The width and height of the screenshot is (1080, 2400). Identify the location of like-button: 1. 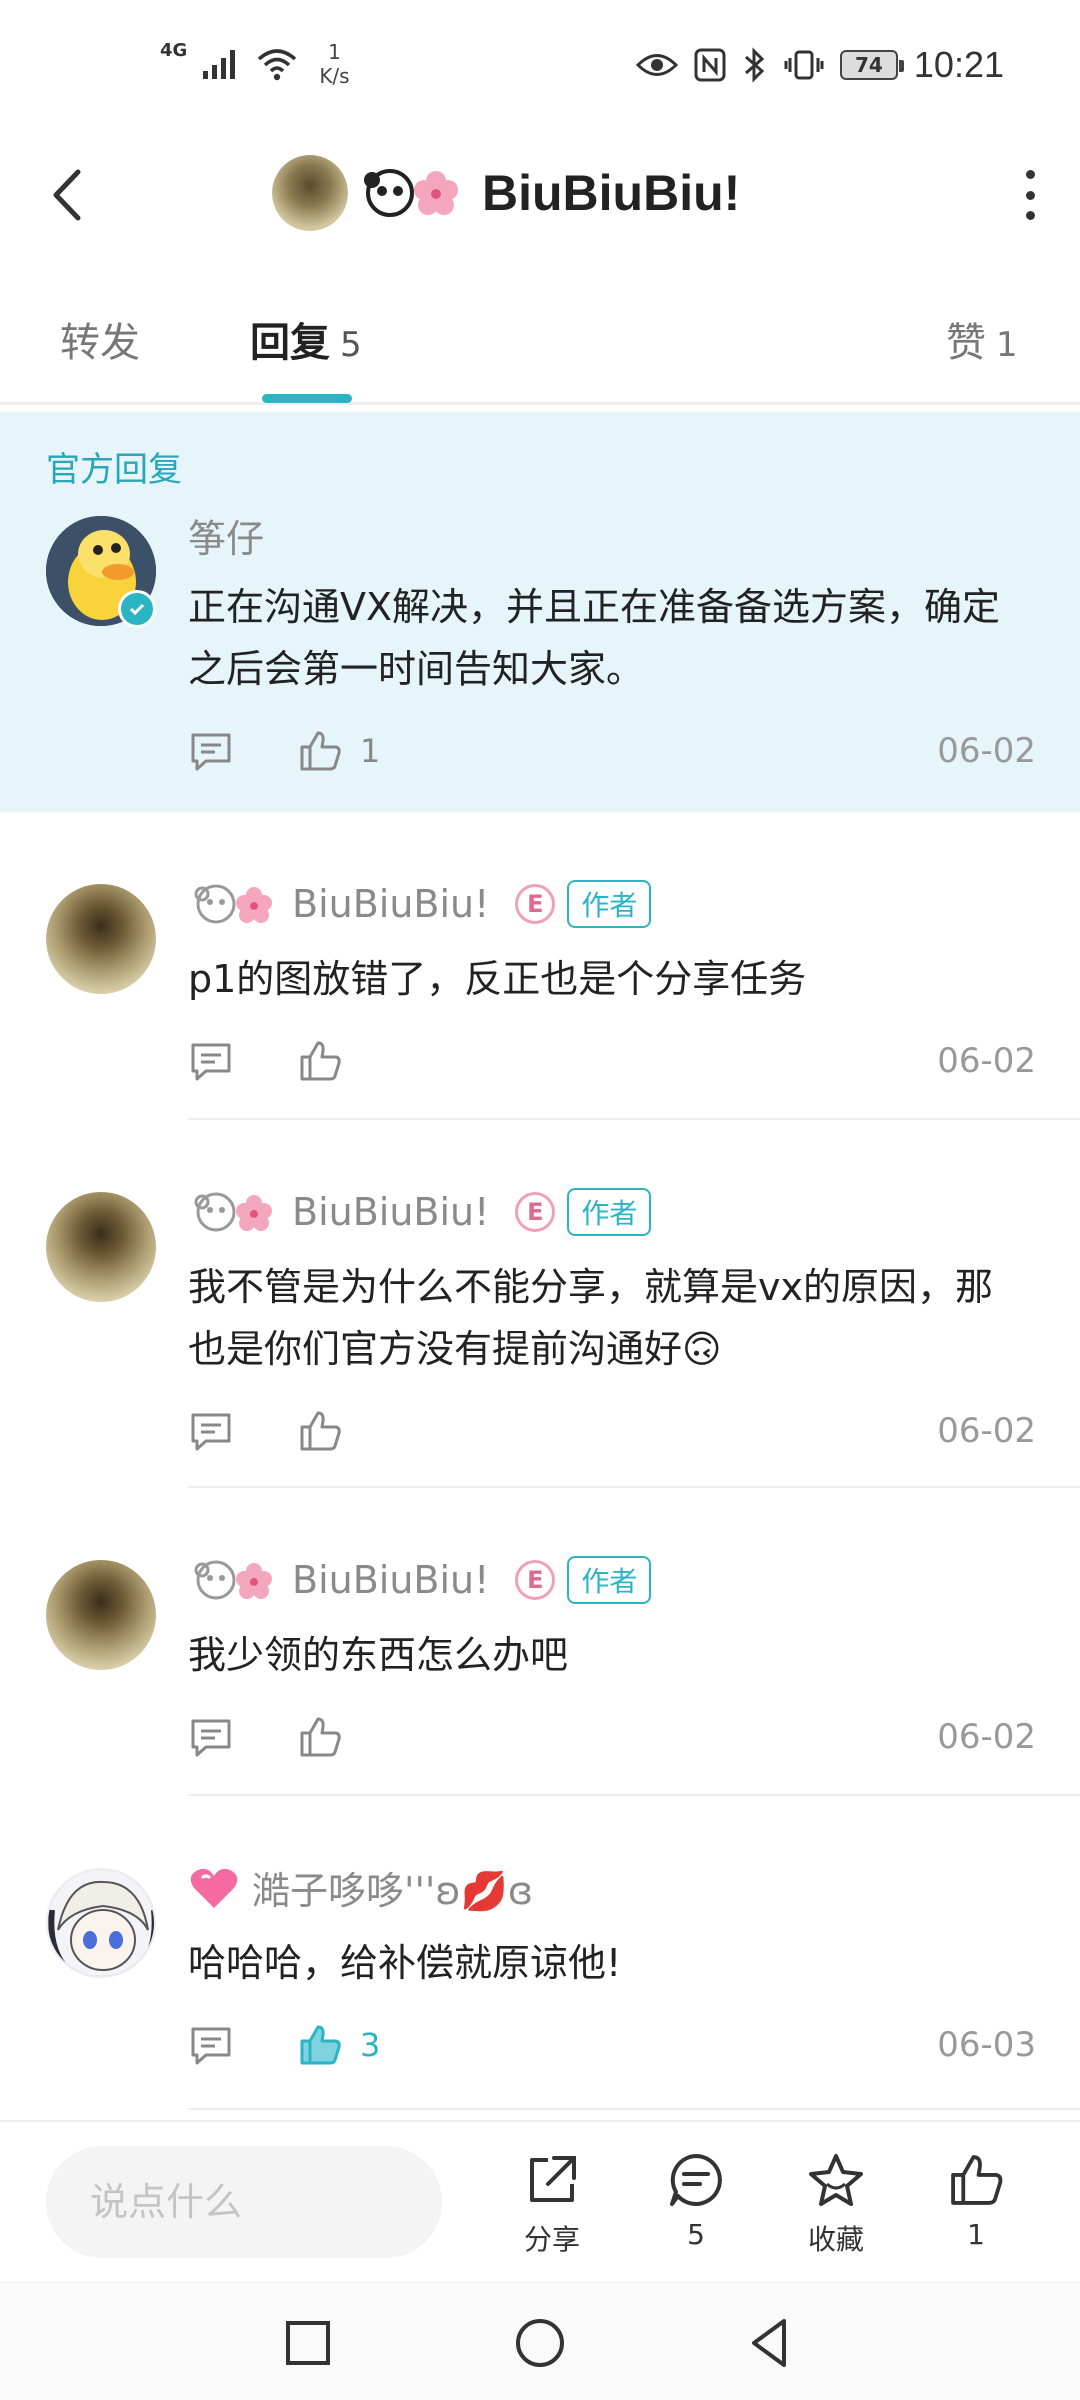
(339, 751).